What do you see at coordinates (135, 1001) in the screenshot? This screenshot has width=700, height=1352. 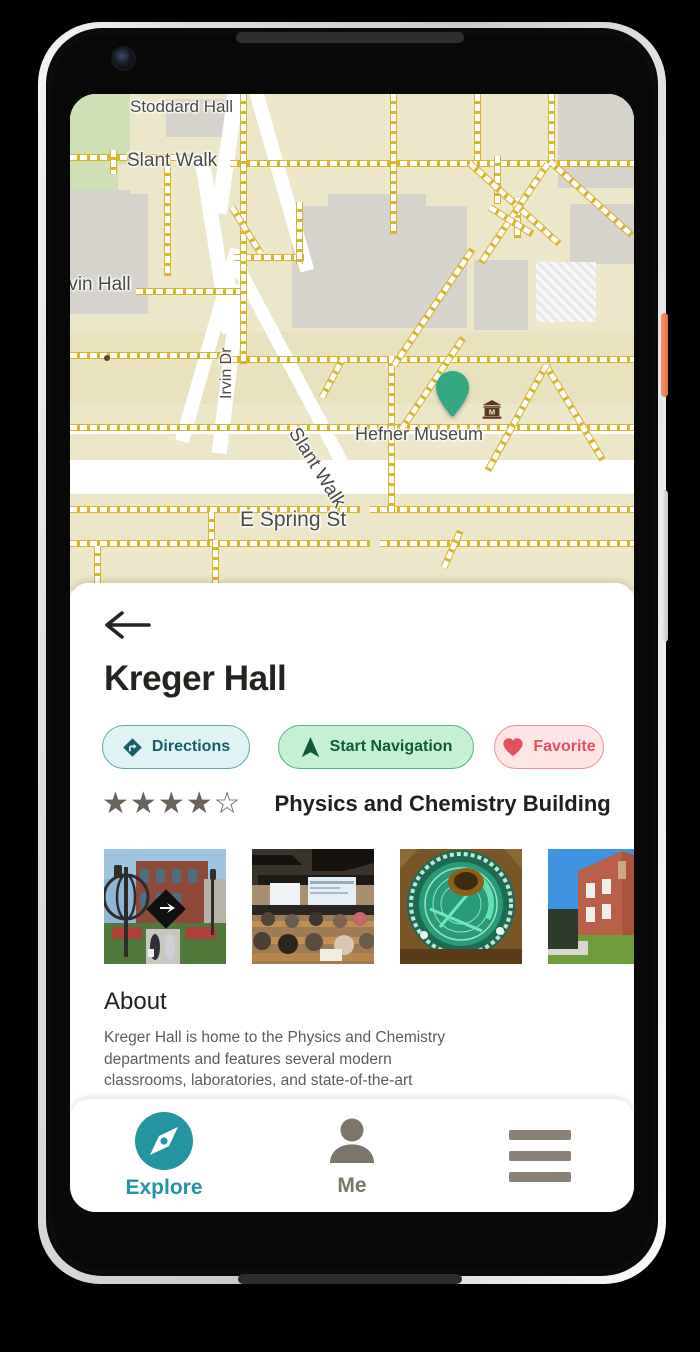 I see `about-heading: About` at bounding box center [135, 1001].